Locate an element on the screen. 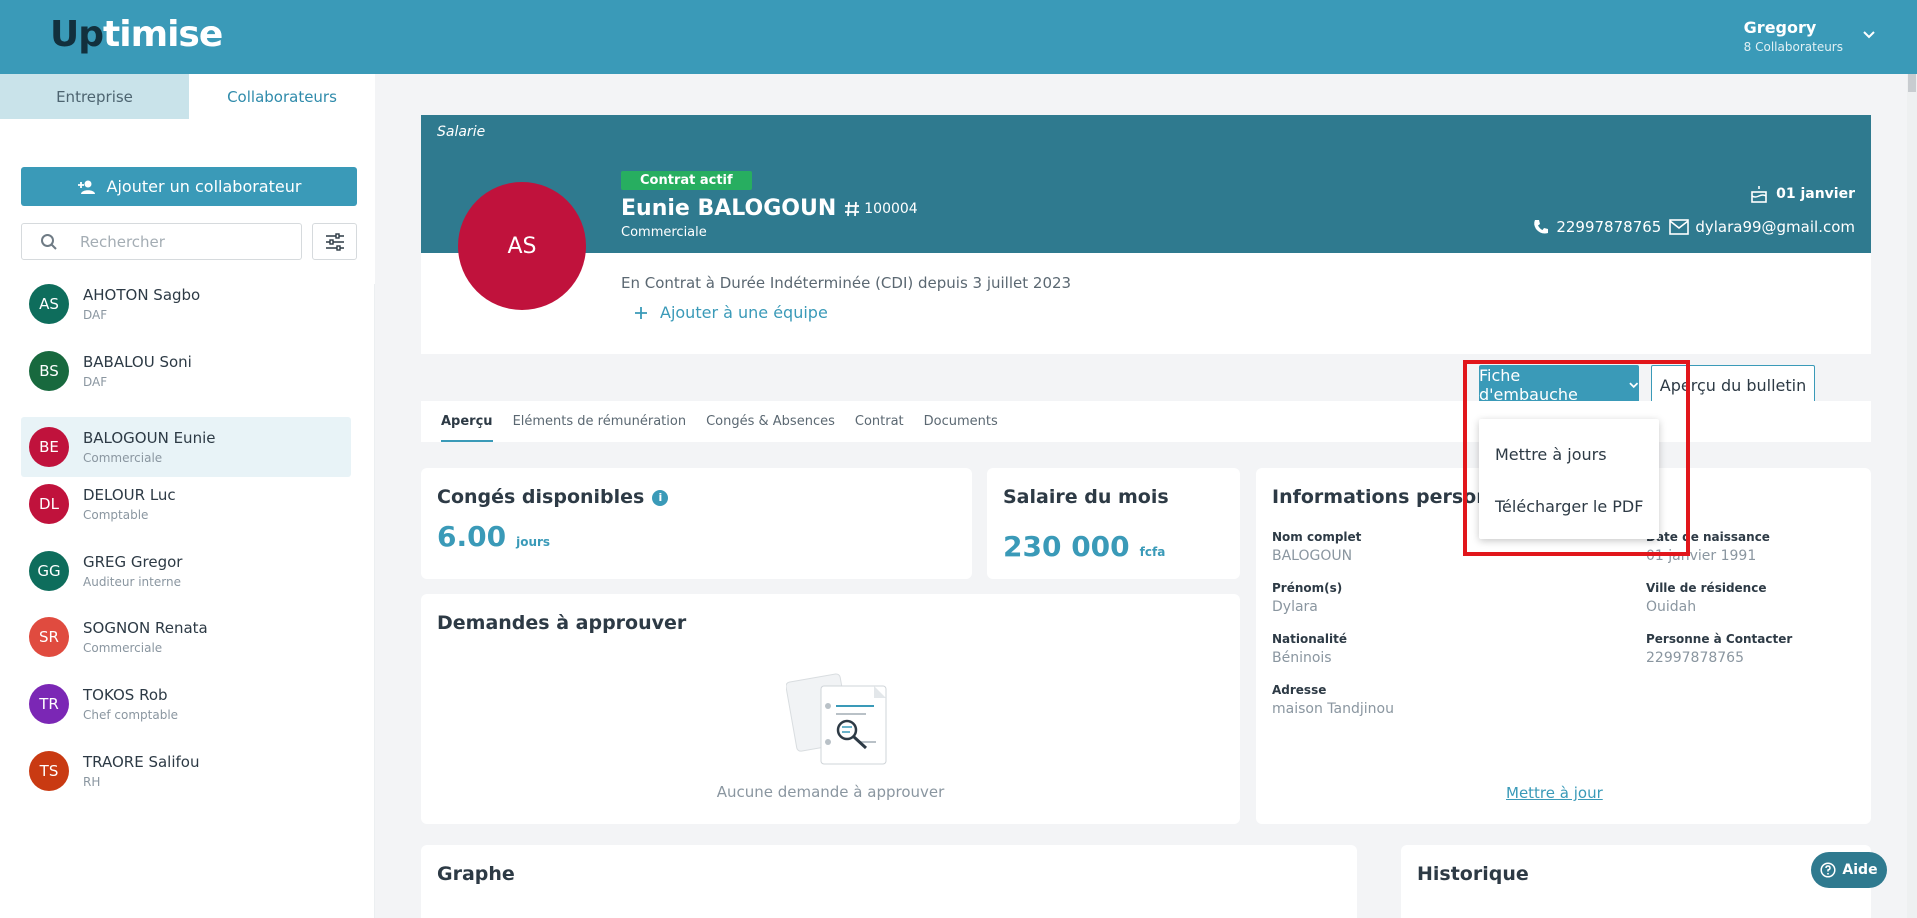 The height and width of the screenshot is (918, 1917). demandes-title: Demandes à approuver is located at coordinates (562, 623).